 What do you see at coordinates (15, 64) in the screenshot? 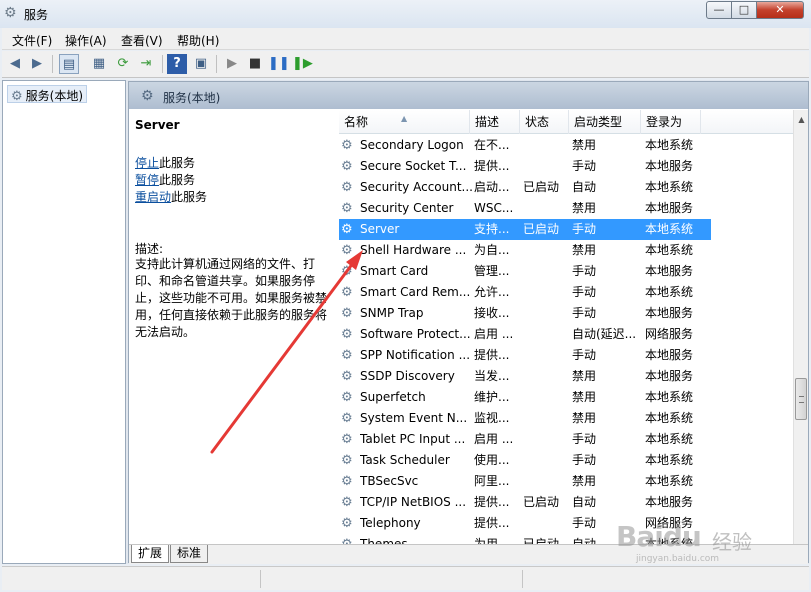
I see `arrow-left-icon: ◀` at bounding box center [15, 64].